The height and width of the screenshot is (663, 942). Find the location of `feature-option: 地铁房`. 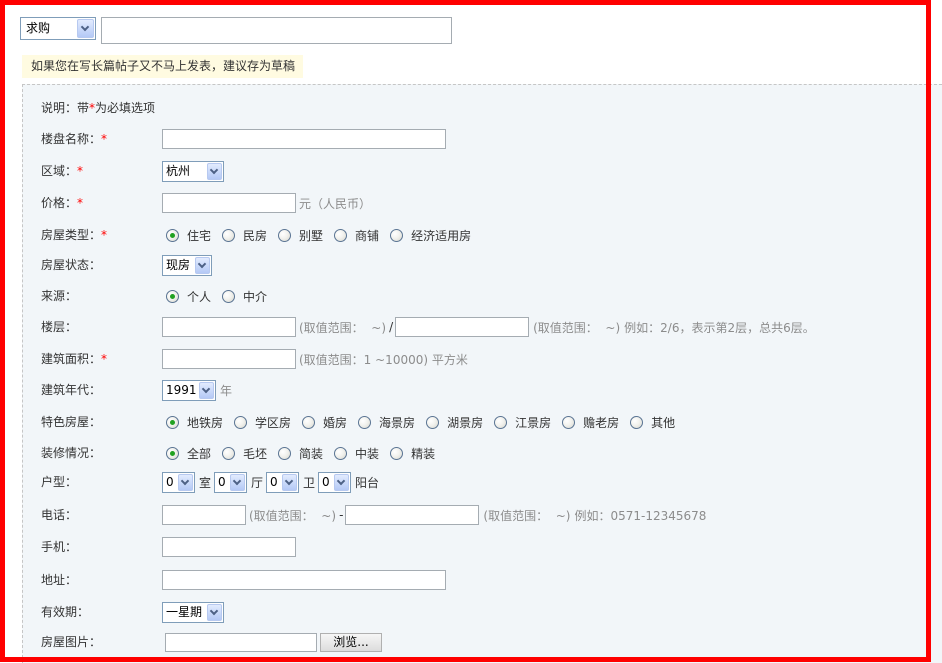

feature-option: 地铁房 is located at coordinates (194, 422).